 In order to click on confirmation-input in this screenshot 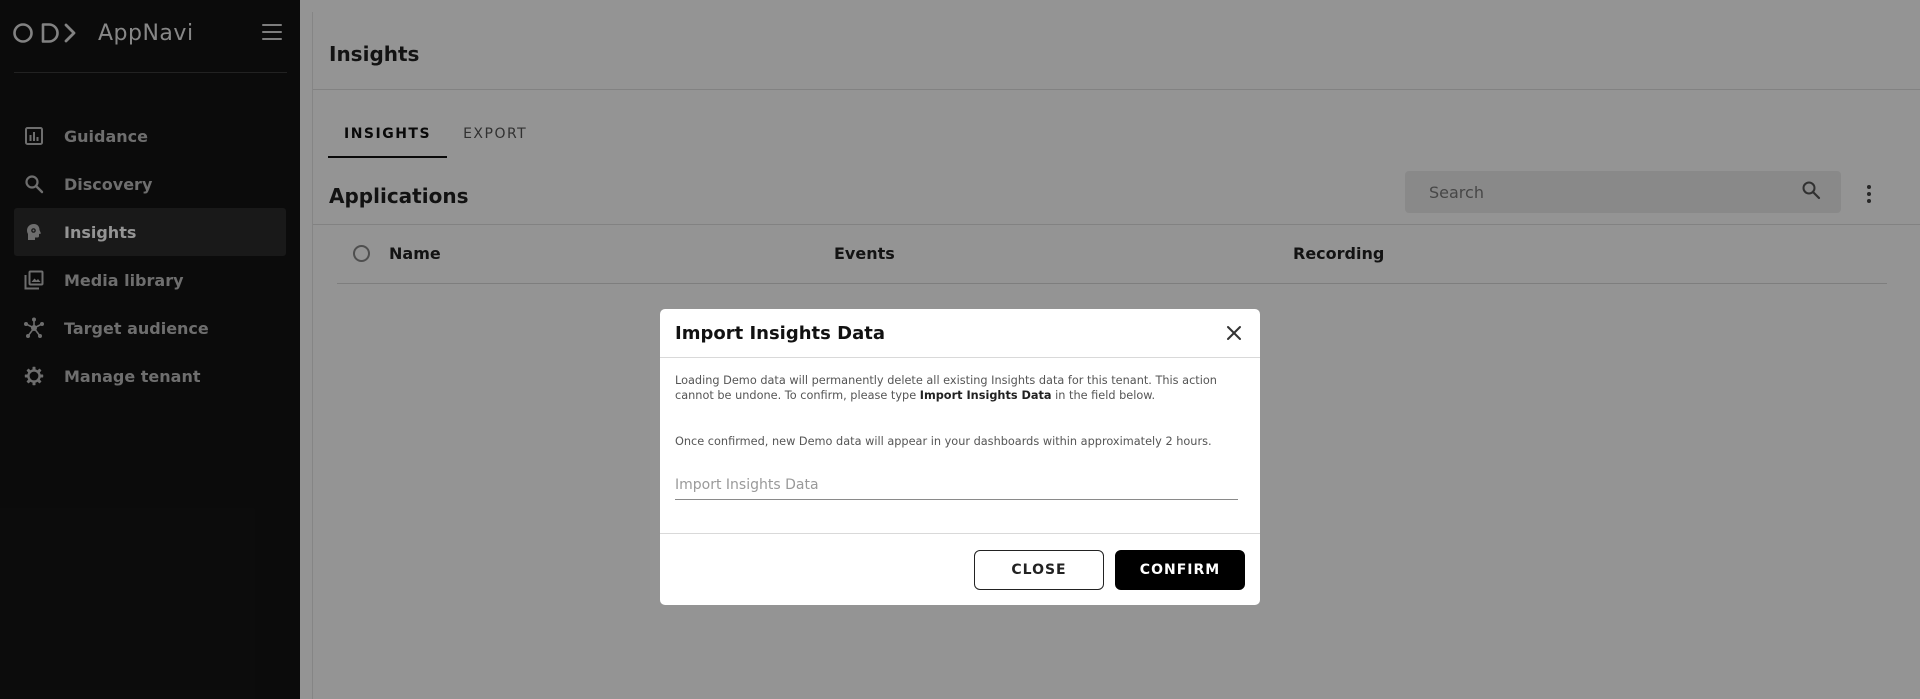, I will do `click(956, 485)`.